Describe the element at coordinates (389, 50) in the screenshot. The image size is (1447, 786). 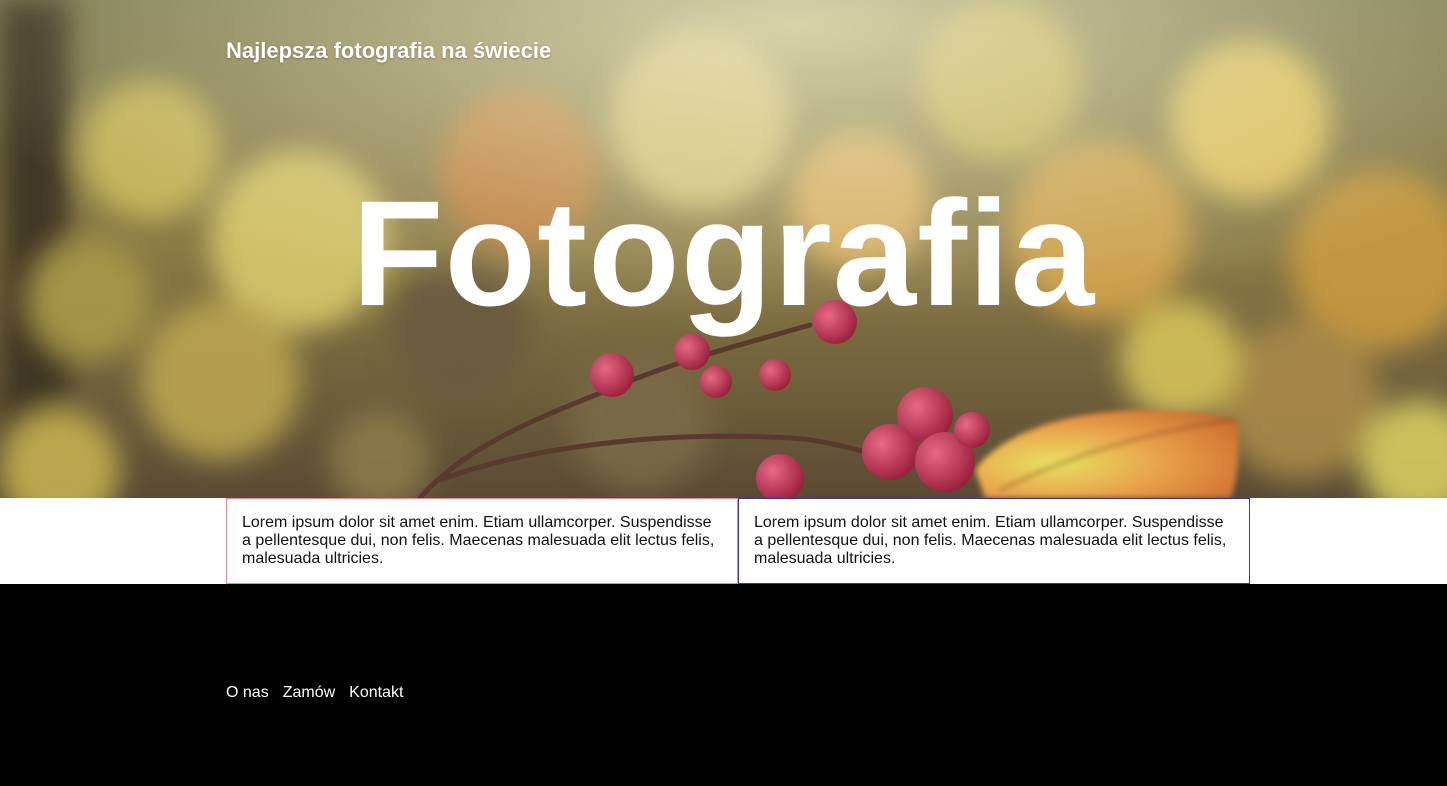
I see `hero-subtitle: Najlepsza fotografia na świecie` at that location.